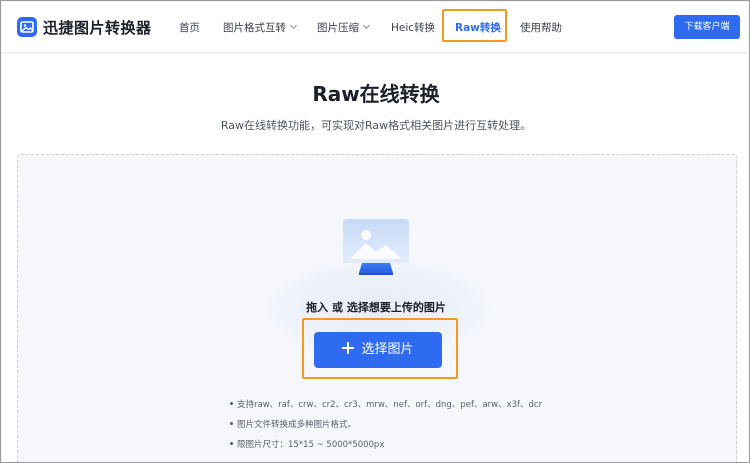 Image resolution: width=750 pixels, height=463 pixels. What do you see at coordinates (474, 25) in the screenshot?
I see `nav-highlight-frame` at bounding box center [474, 25].